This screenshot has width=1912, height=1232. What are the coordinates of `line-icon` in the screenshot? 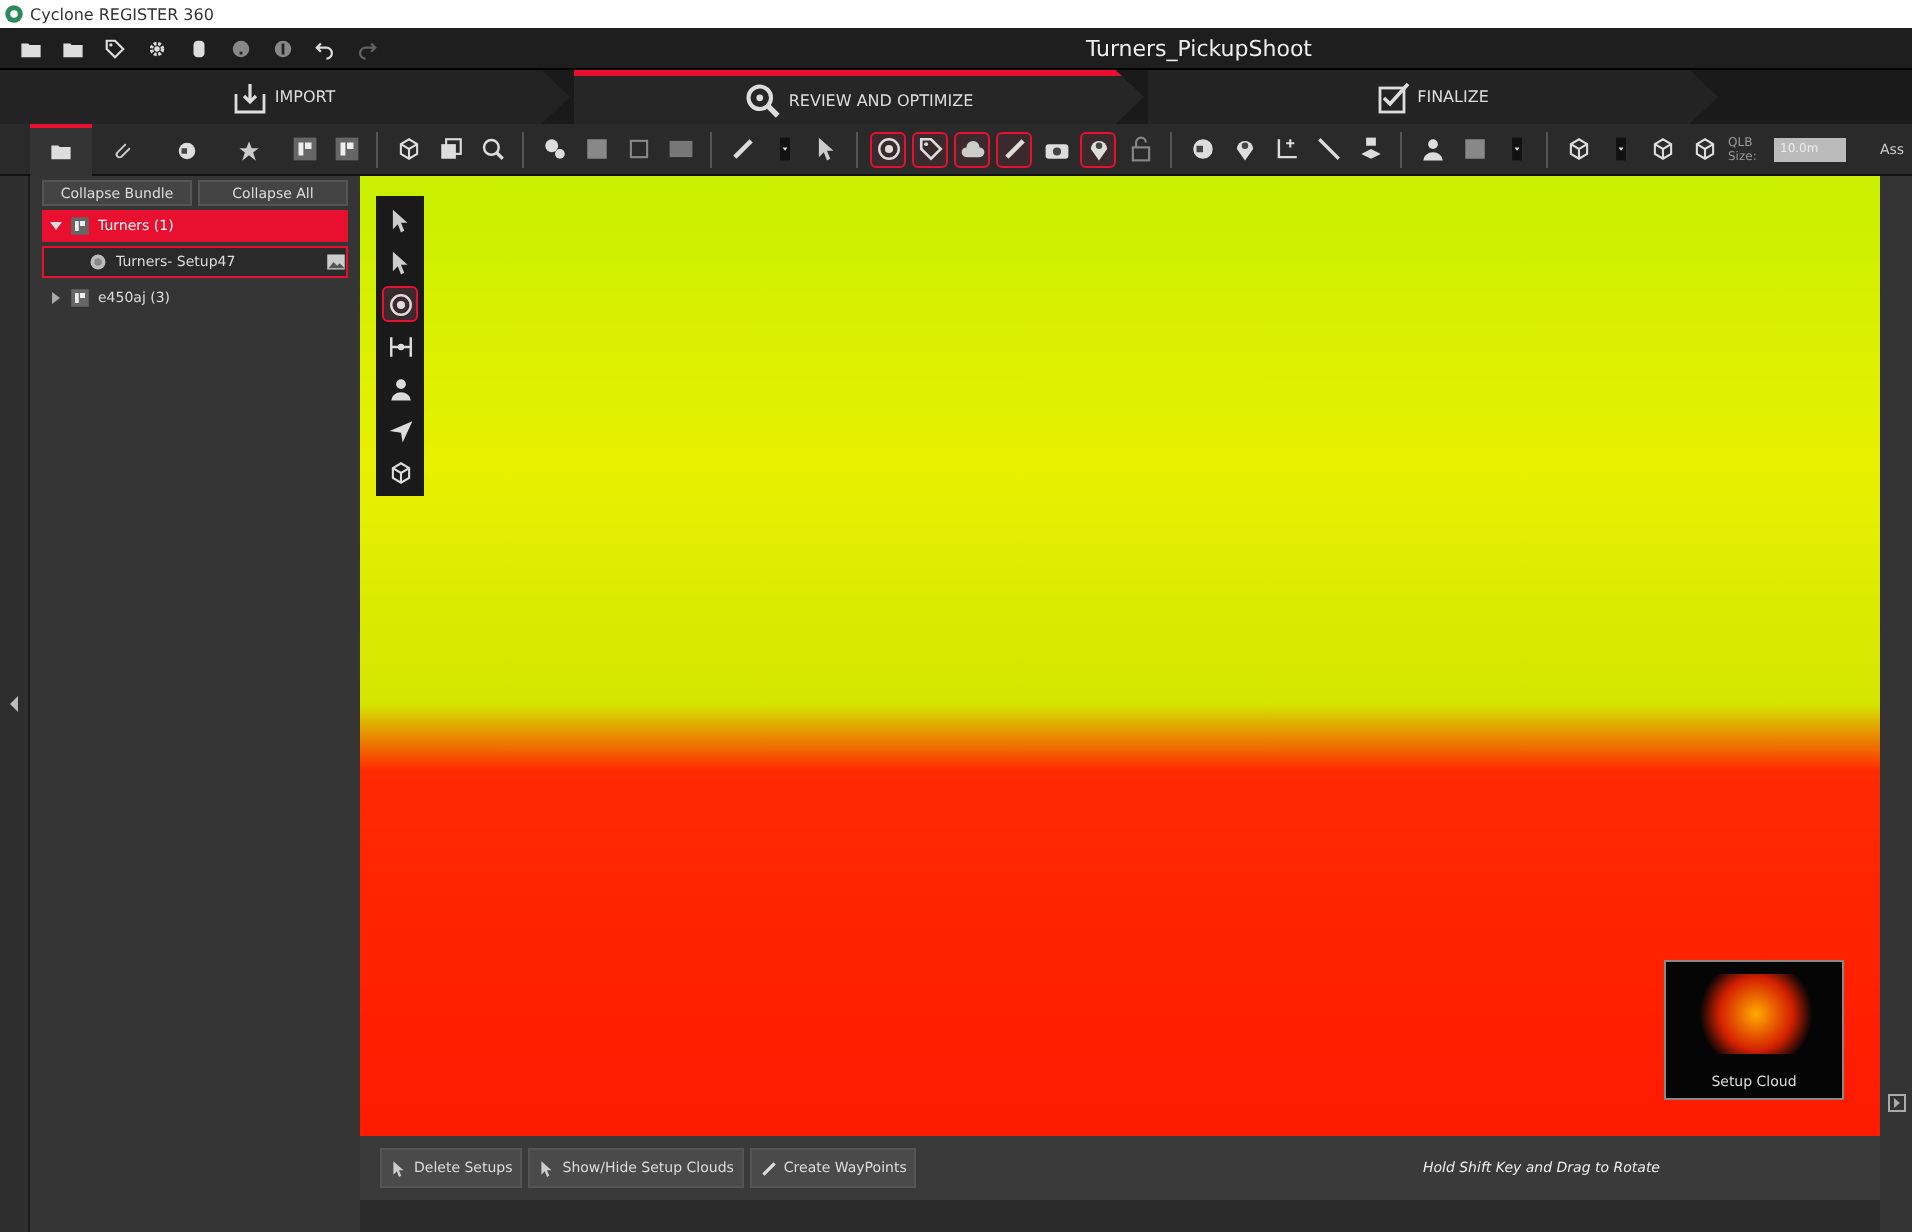 It's located at (1328, 149).